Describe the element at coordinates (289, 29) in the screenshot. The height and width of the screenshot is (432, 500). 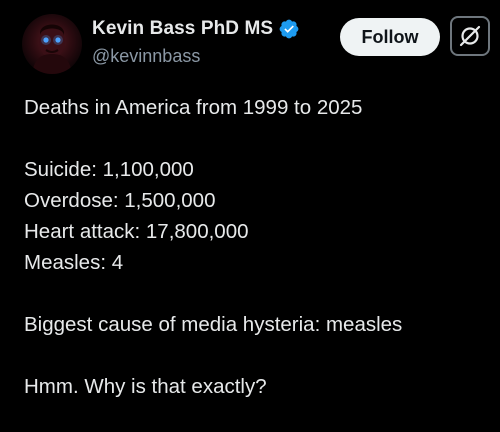
I see `verified-badge-icon` at that location.